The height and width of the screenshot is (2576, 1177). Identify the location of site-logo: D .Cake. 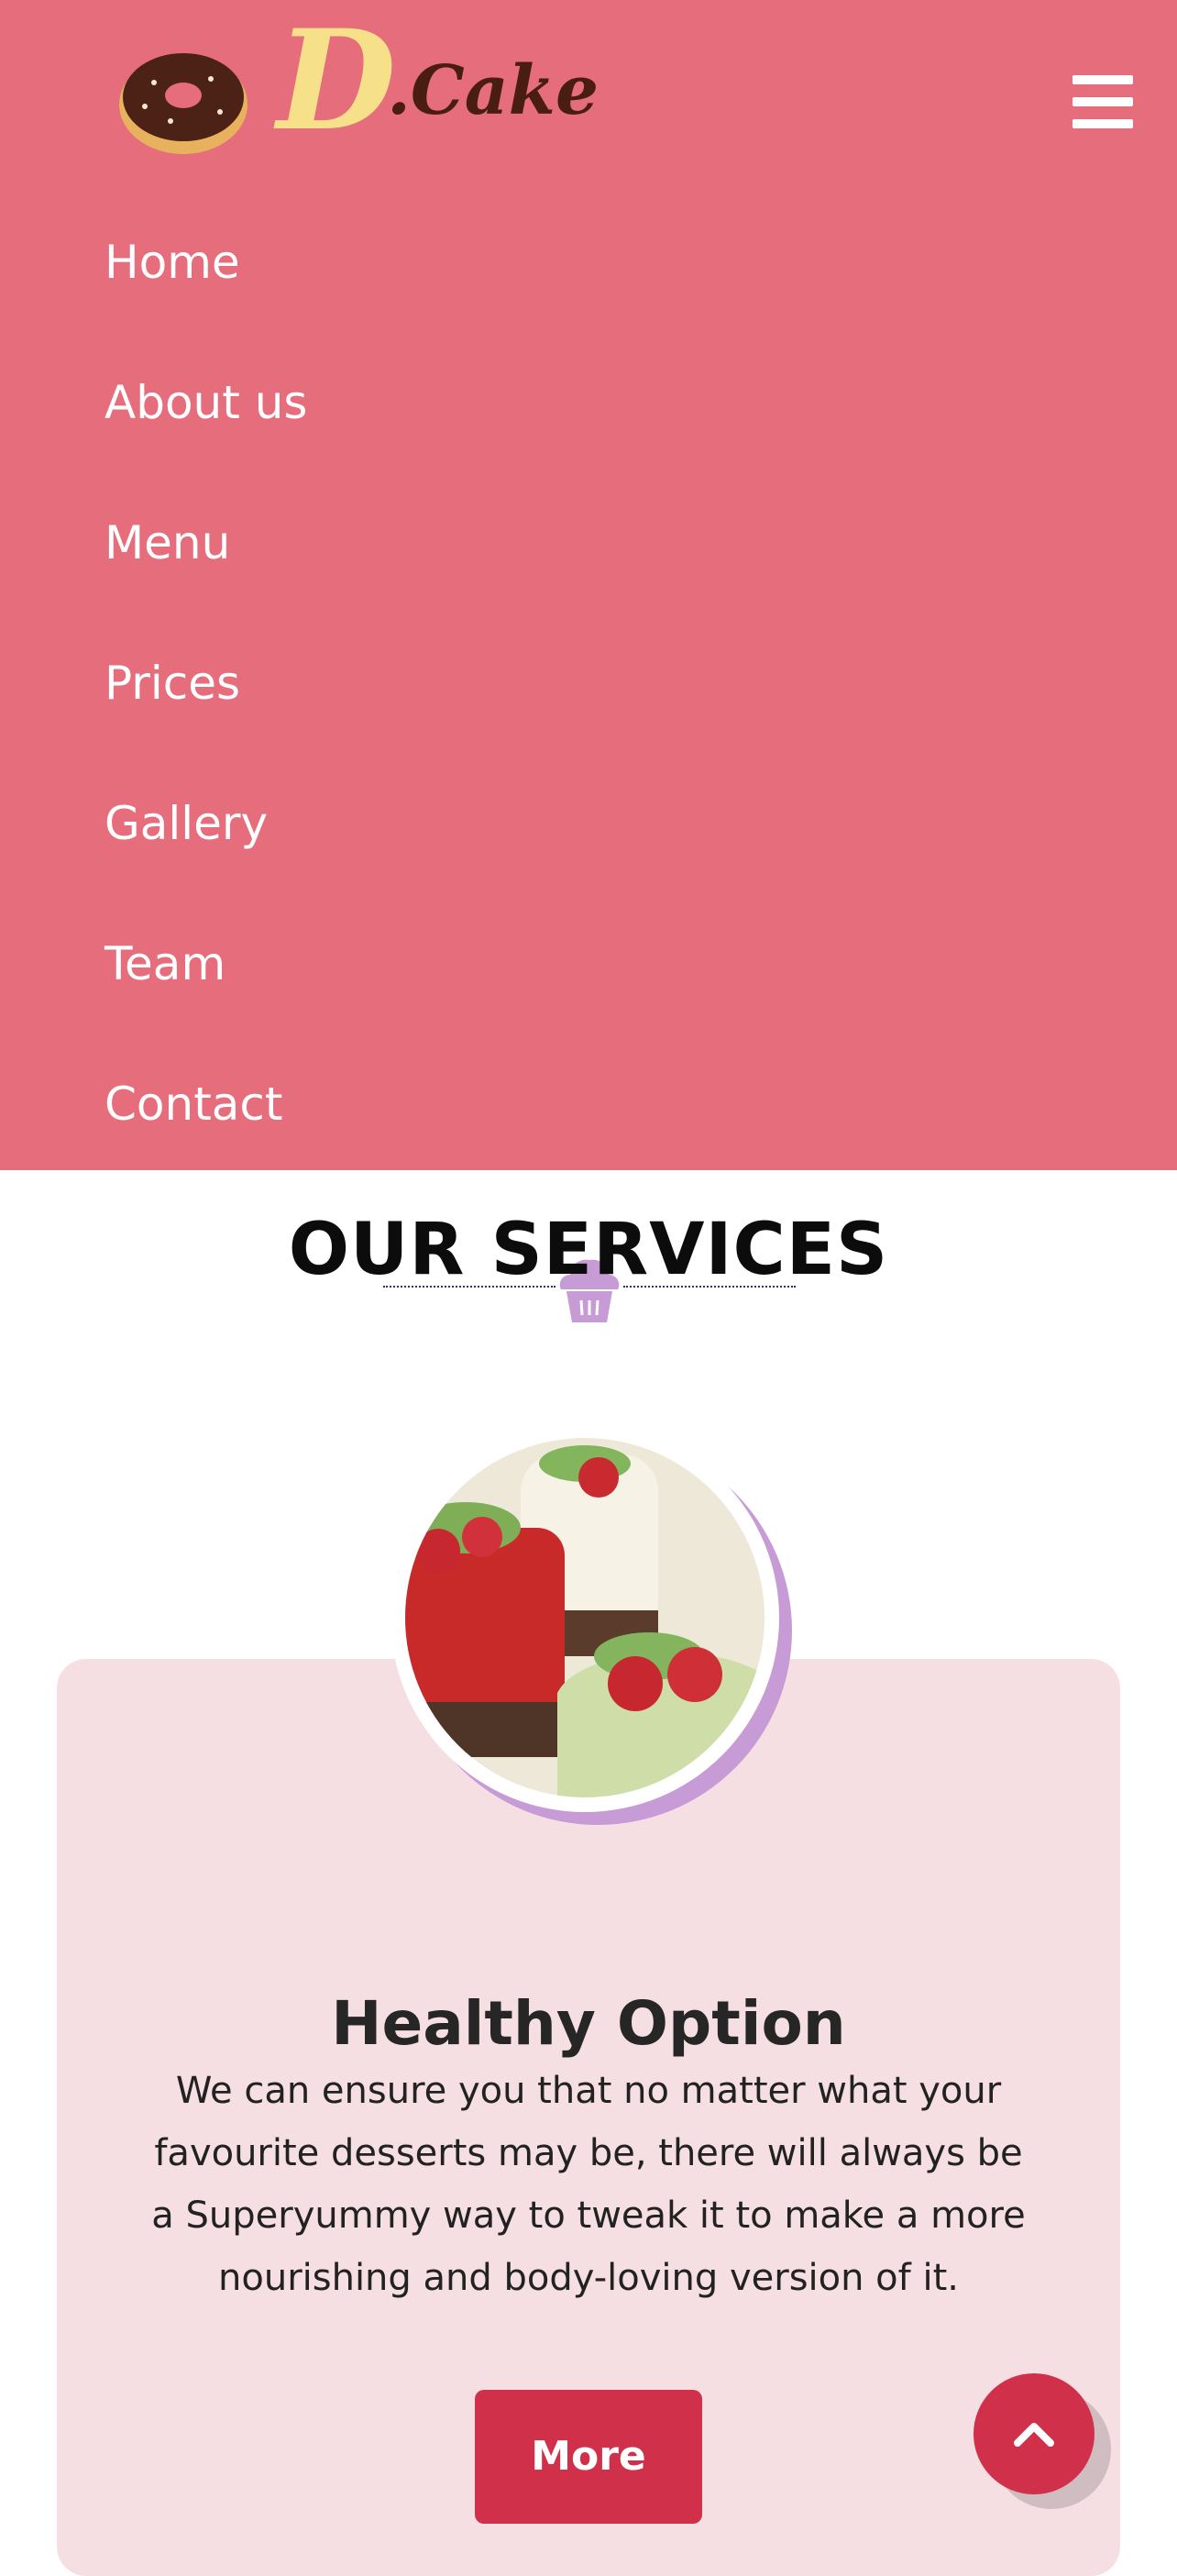
(438, 80).